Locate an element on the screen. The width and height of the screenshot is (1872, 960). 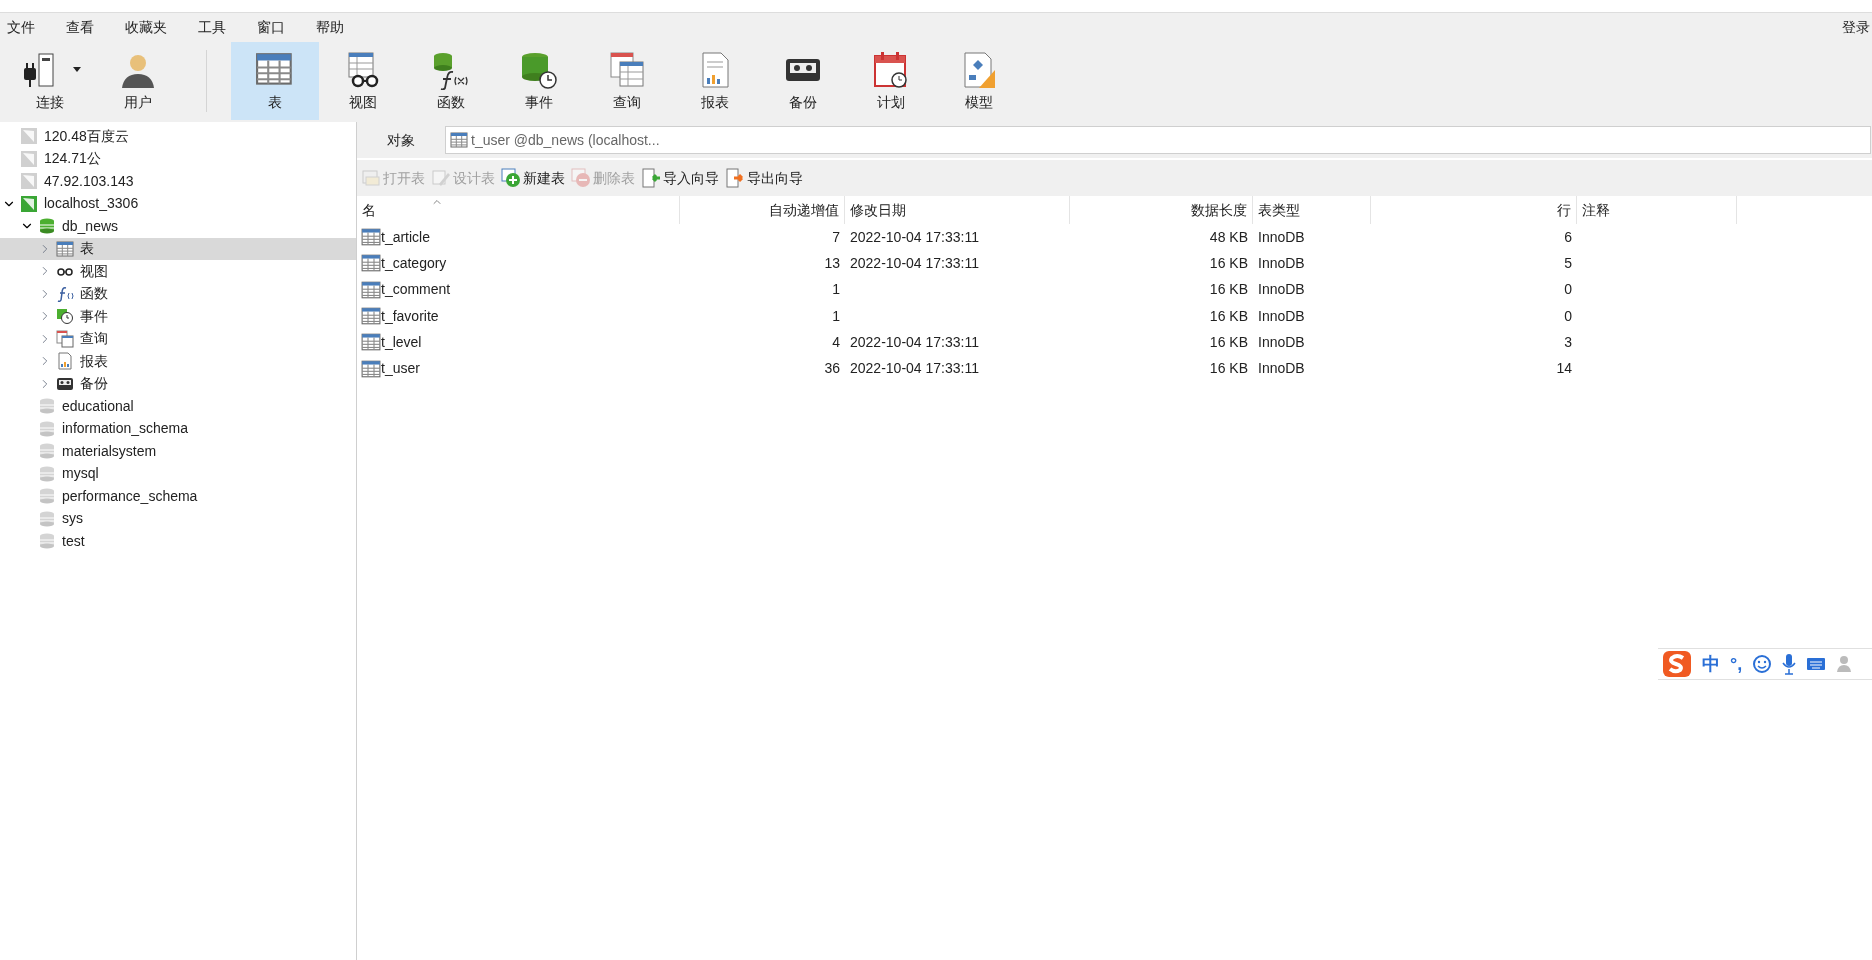
toolbar-action: 导出向导 is located at coordinates (764, 178).